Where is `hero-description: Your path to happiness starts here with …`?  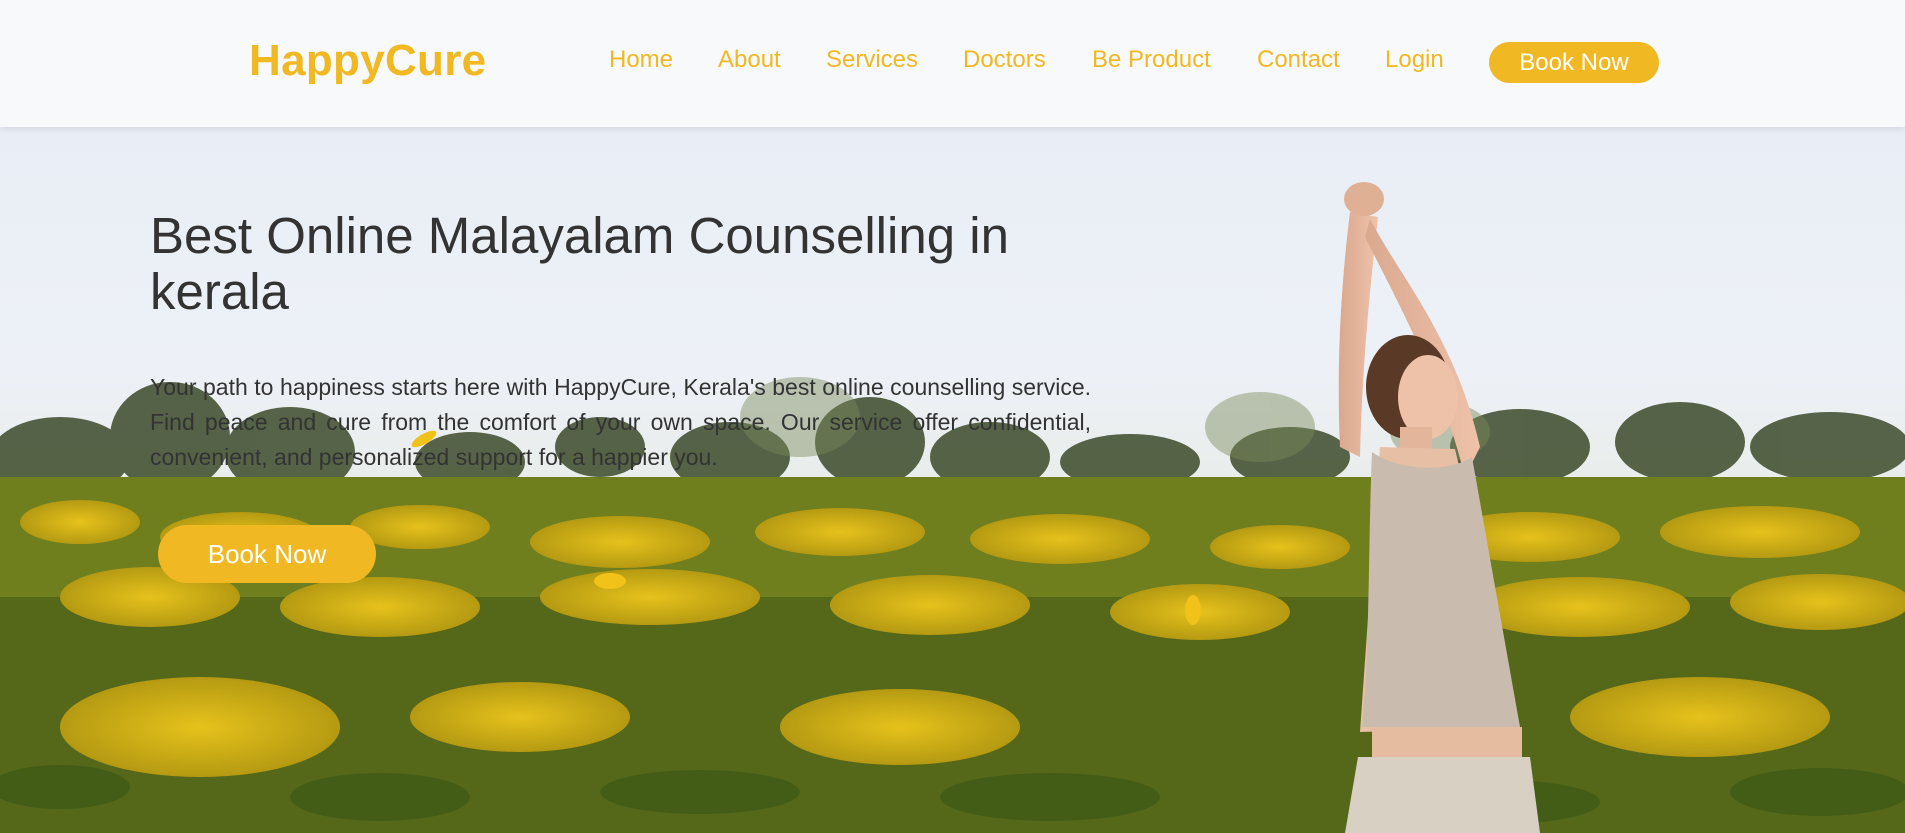
hero-description: Your path to happiness starts here with … is located at coordinates (620, 422).